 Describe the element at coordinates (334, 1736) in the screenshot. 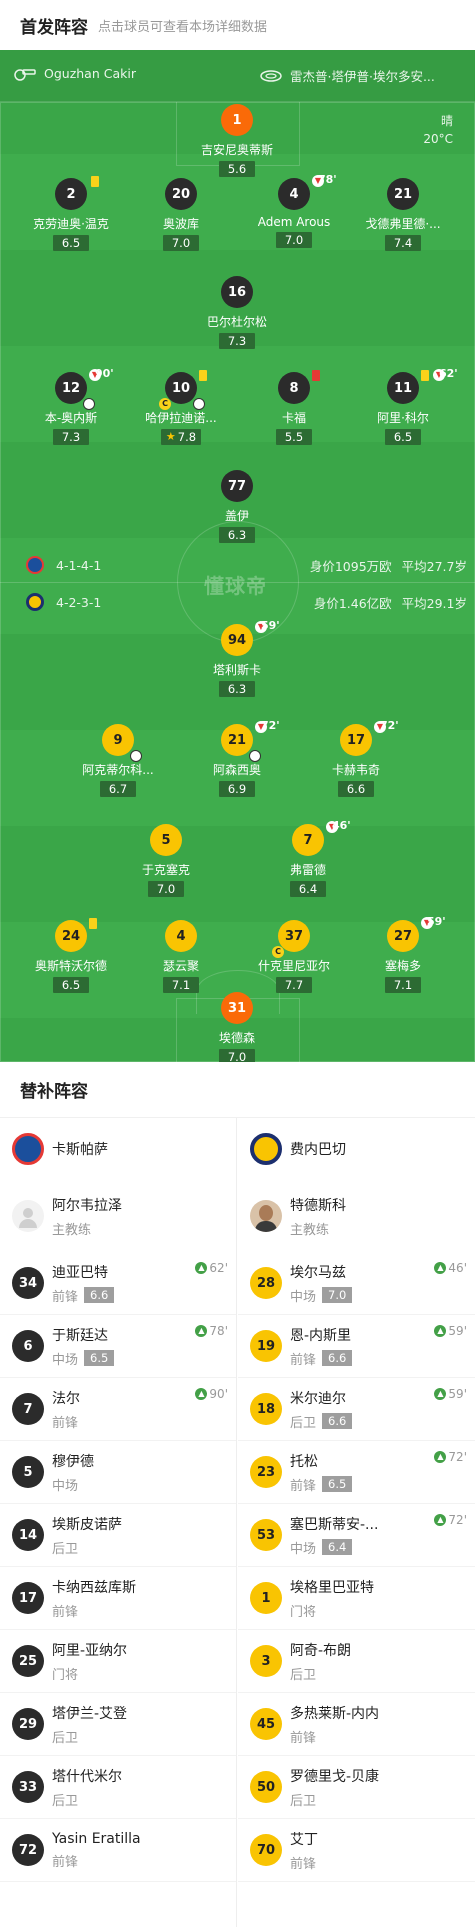

I see `player-position-row: 前锋` at that location.